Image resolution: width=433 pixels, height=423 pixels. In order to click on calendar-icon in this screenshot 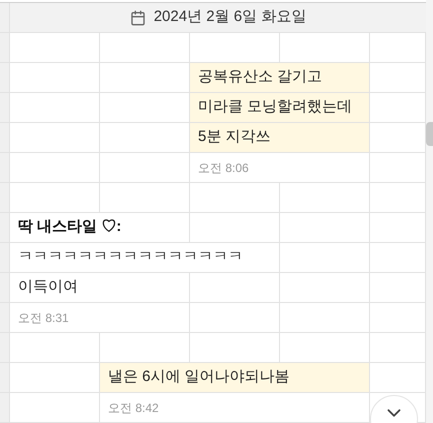, I will do `click(138, 18)`.